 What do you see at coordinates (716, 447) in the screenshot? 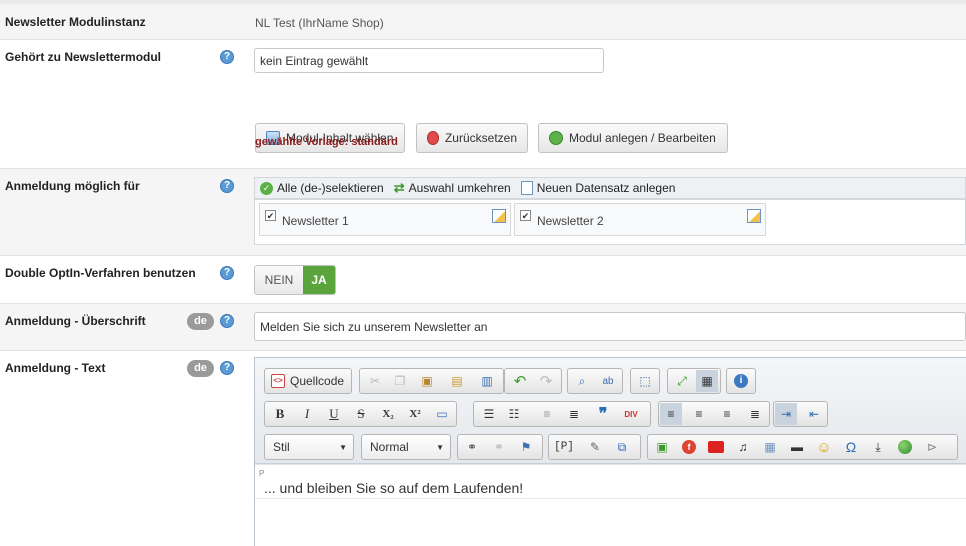
I see `youtube-icon` at bounding box center [716, 447].